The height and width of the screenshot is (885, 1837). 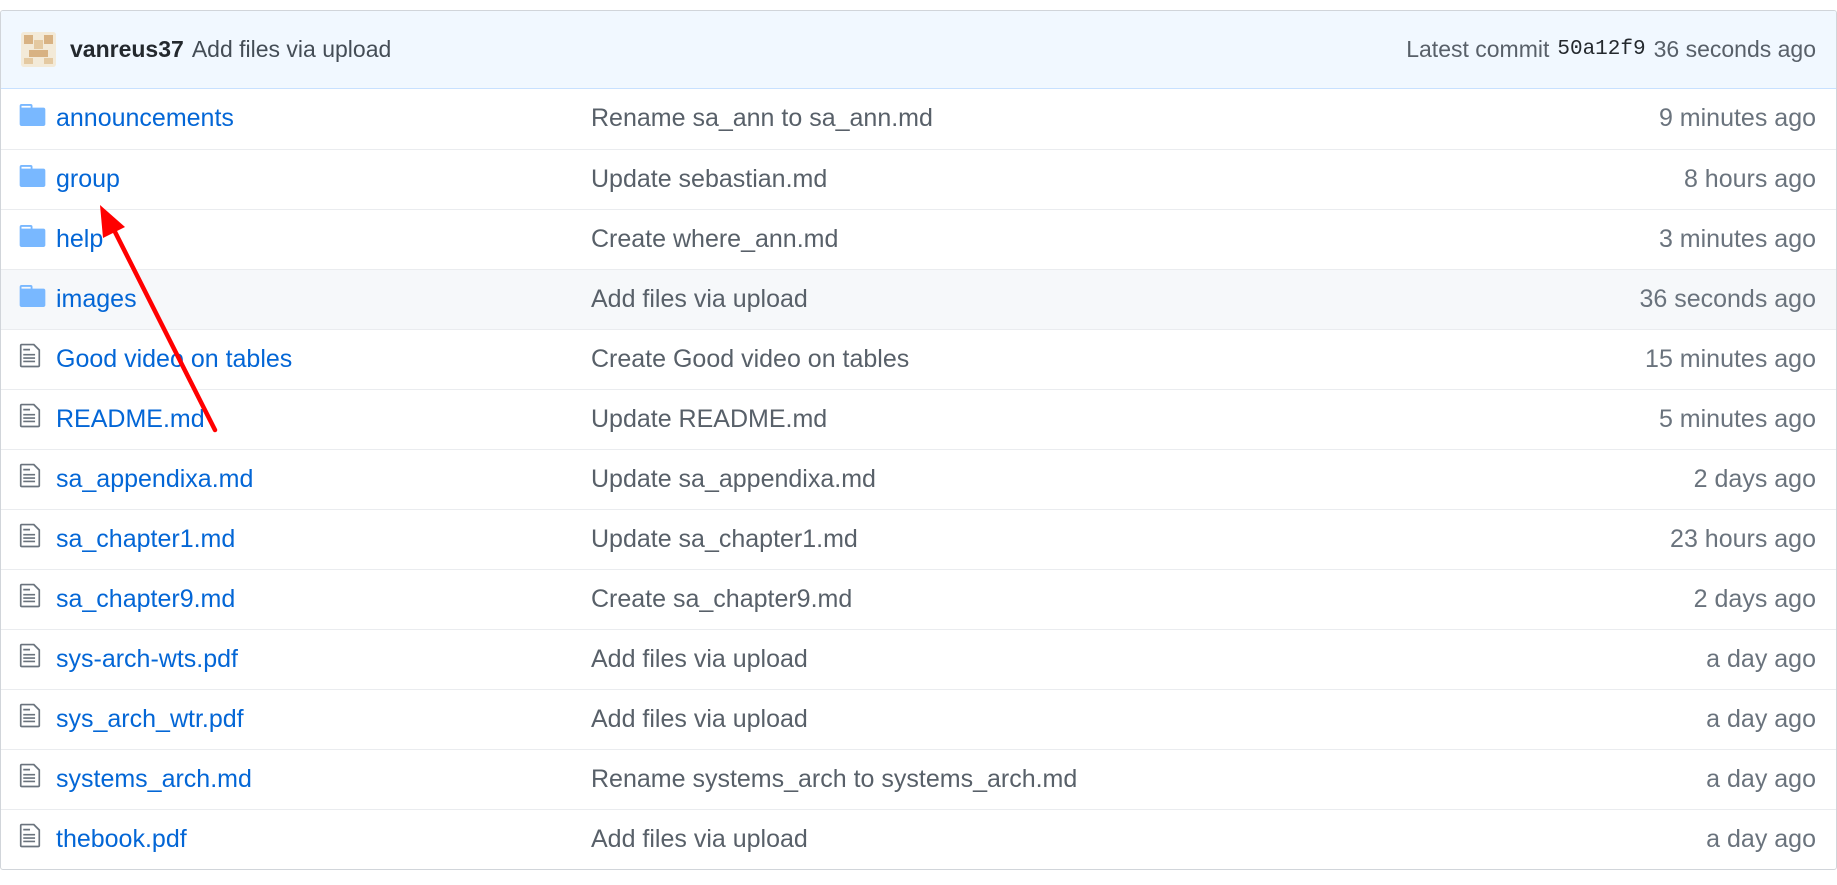 I want to click on file-name-link: thebook.pdf, so click(x=121, y=839).